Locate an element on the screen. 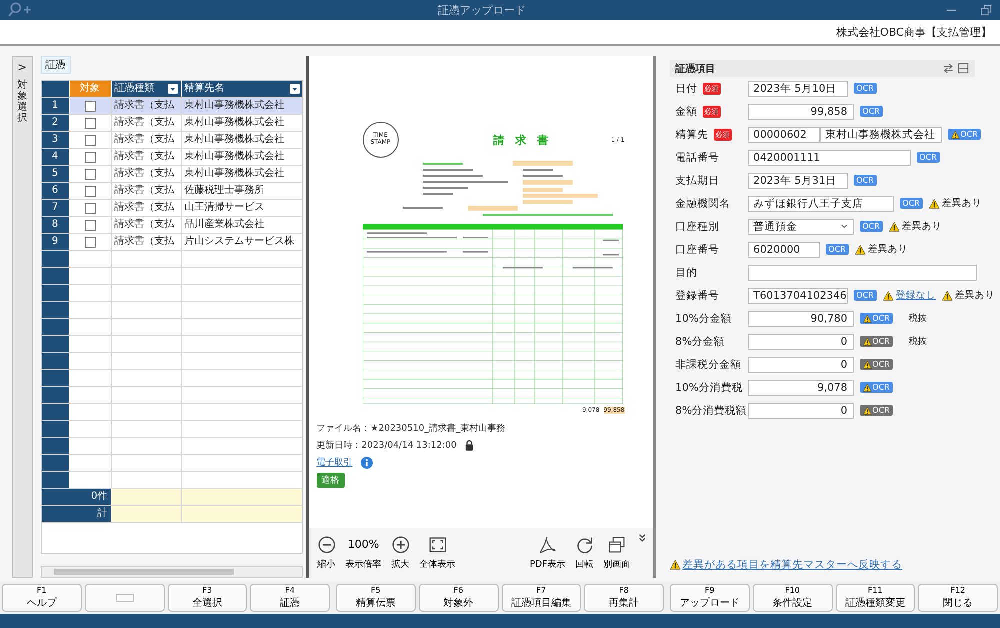 The height and width of the screenshot is (628, 1000). grid-row: 4 請求書（支払 東村山事務機株式会社 is located at coordinates (172, 157).